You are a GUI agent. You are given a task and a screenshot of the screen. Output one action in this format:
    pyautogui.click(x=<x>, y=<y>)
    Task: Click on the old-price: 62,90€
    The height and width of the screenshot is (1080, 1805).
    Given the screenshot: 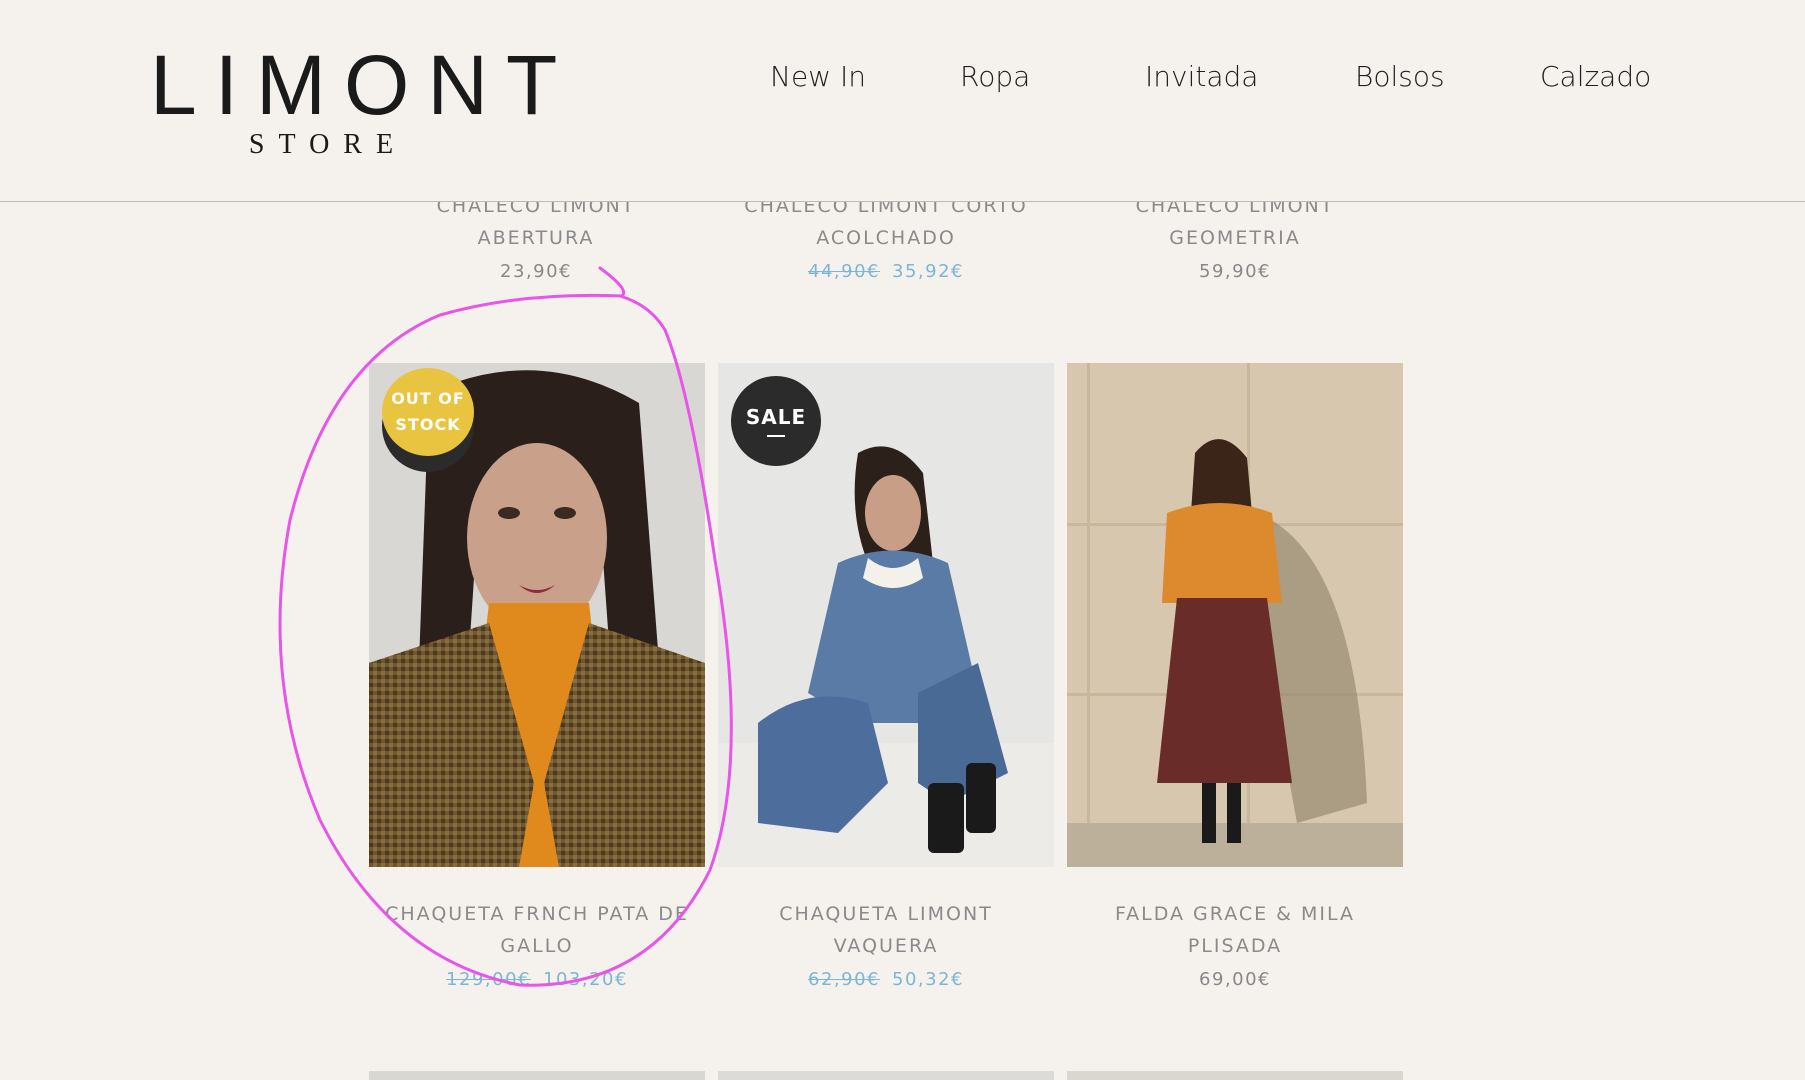 What is the action you would take?
    pyautogui.click(x=844, y=979)
    